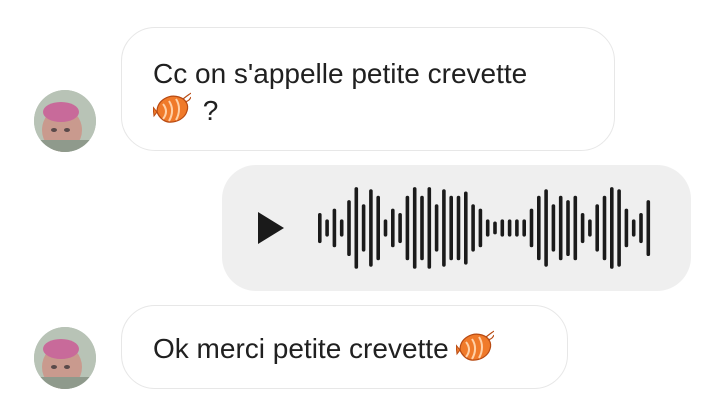  What do you see at coordinates (383, 110) in the screenshot?
I see `message-text-line2: ?` at bounding box center [383, 110].